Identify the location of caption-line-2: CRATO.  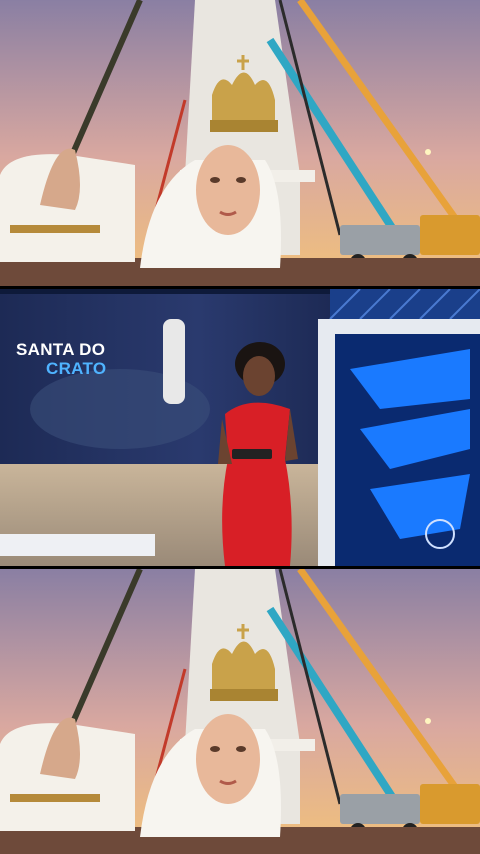
(76, 368).